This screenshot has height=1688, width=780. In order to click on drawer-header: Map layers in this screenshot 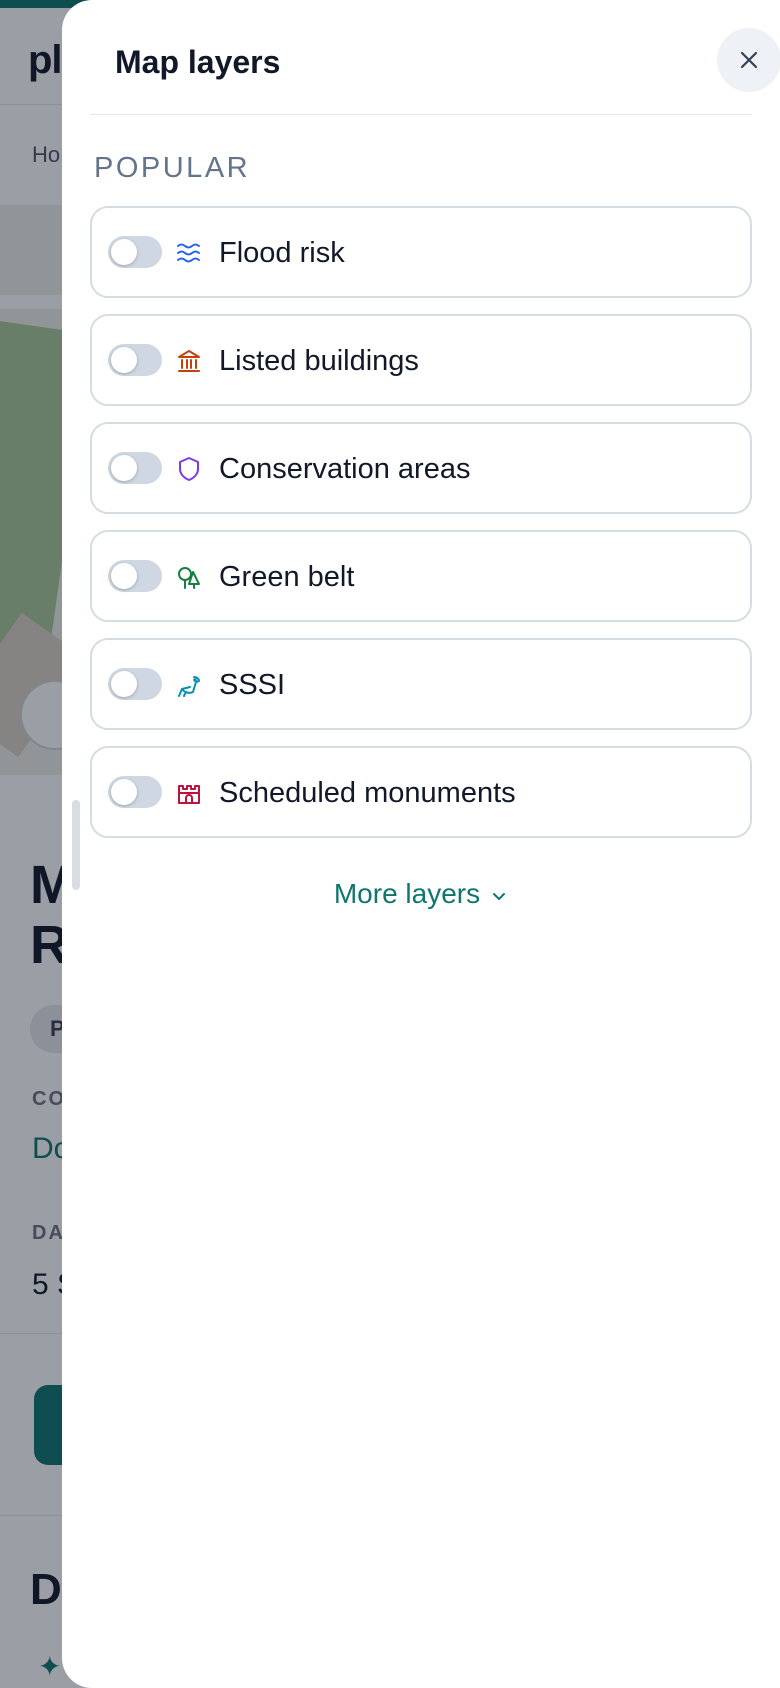, I will do `click(435, 57)`.